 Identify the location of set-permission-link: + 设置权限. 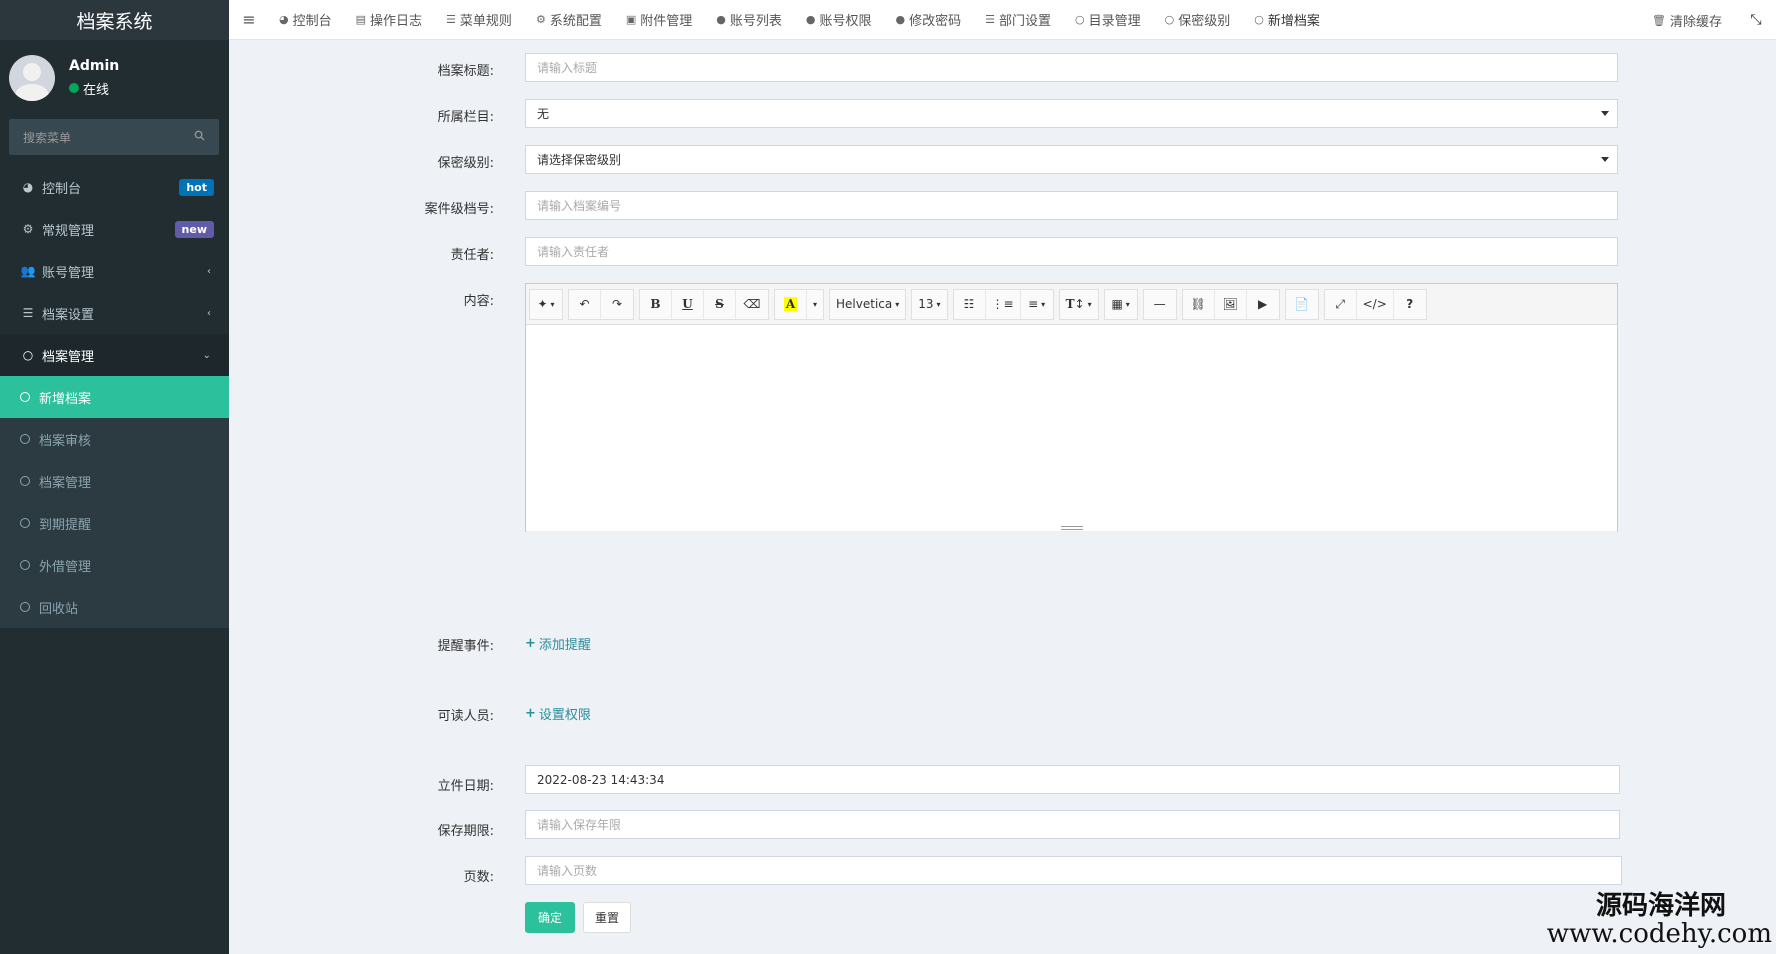
(558, 713).